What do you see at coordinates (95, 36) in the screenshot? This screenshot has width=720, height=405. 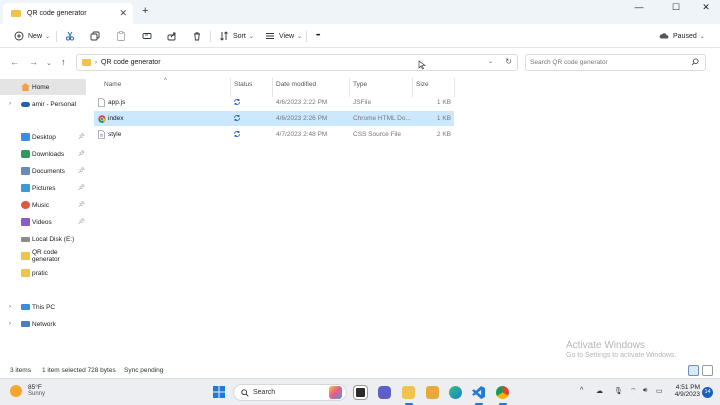 I see `copy-button` at bounding box center [95, 36].